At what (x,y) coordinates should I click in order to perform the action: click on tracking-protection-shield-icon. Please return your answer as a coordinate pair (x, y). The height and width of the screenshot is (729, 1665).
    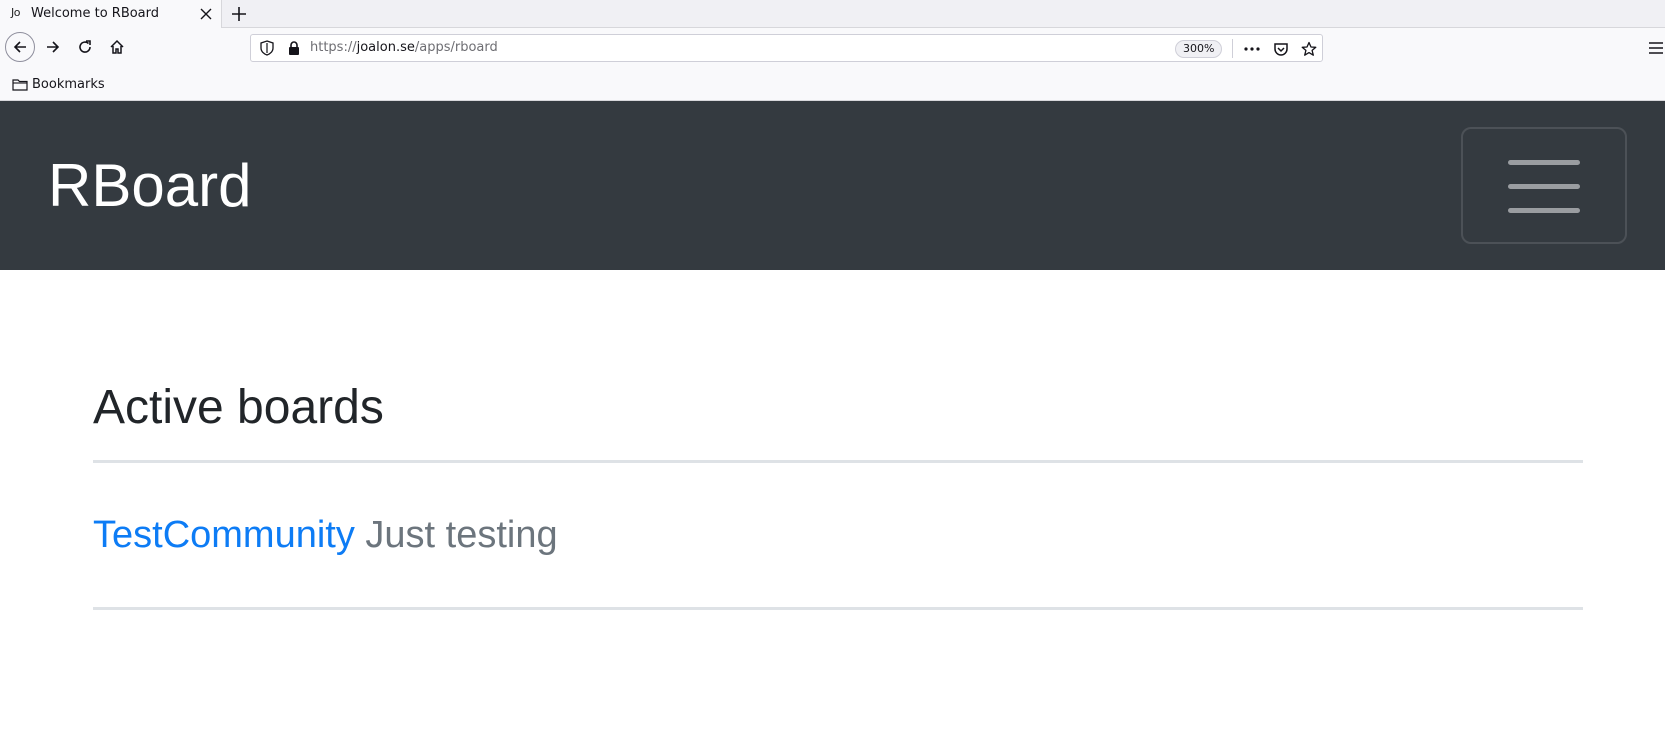
    Looking at the image, I should click on (267, 48).